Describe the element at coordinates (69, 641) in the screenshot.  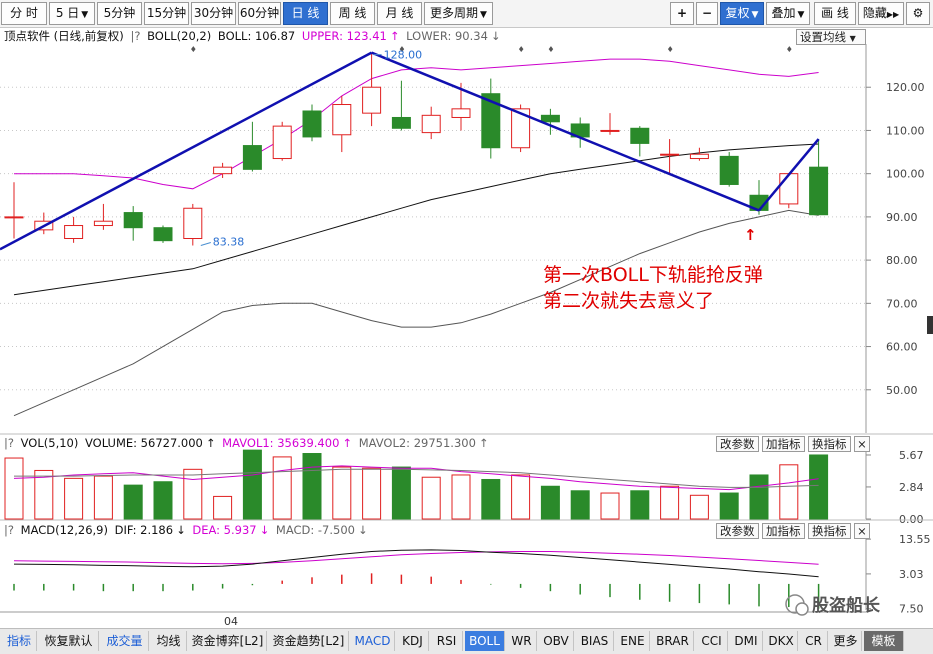
I see `tab-恢复默认: 恢复默认` at that location.